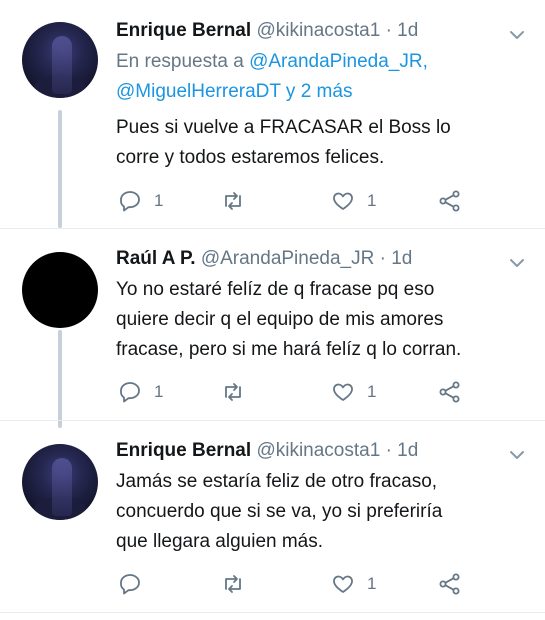  What do you see at coordinates (338, 61) in the screenshot?
I see `mention-link: @ArandaPineda_JR,` at bounding box center [338, 61].